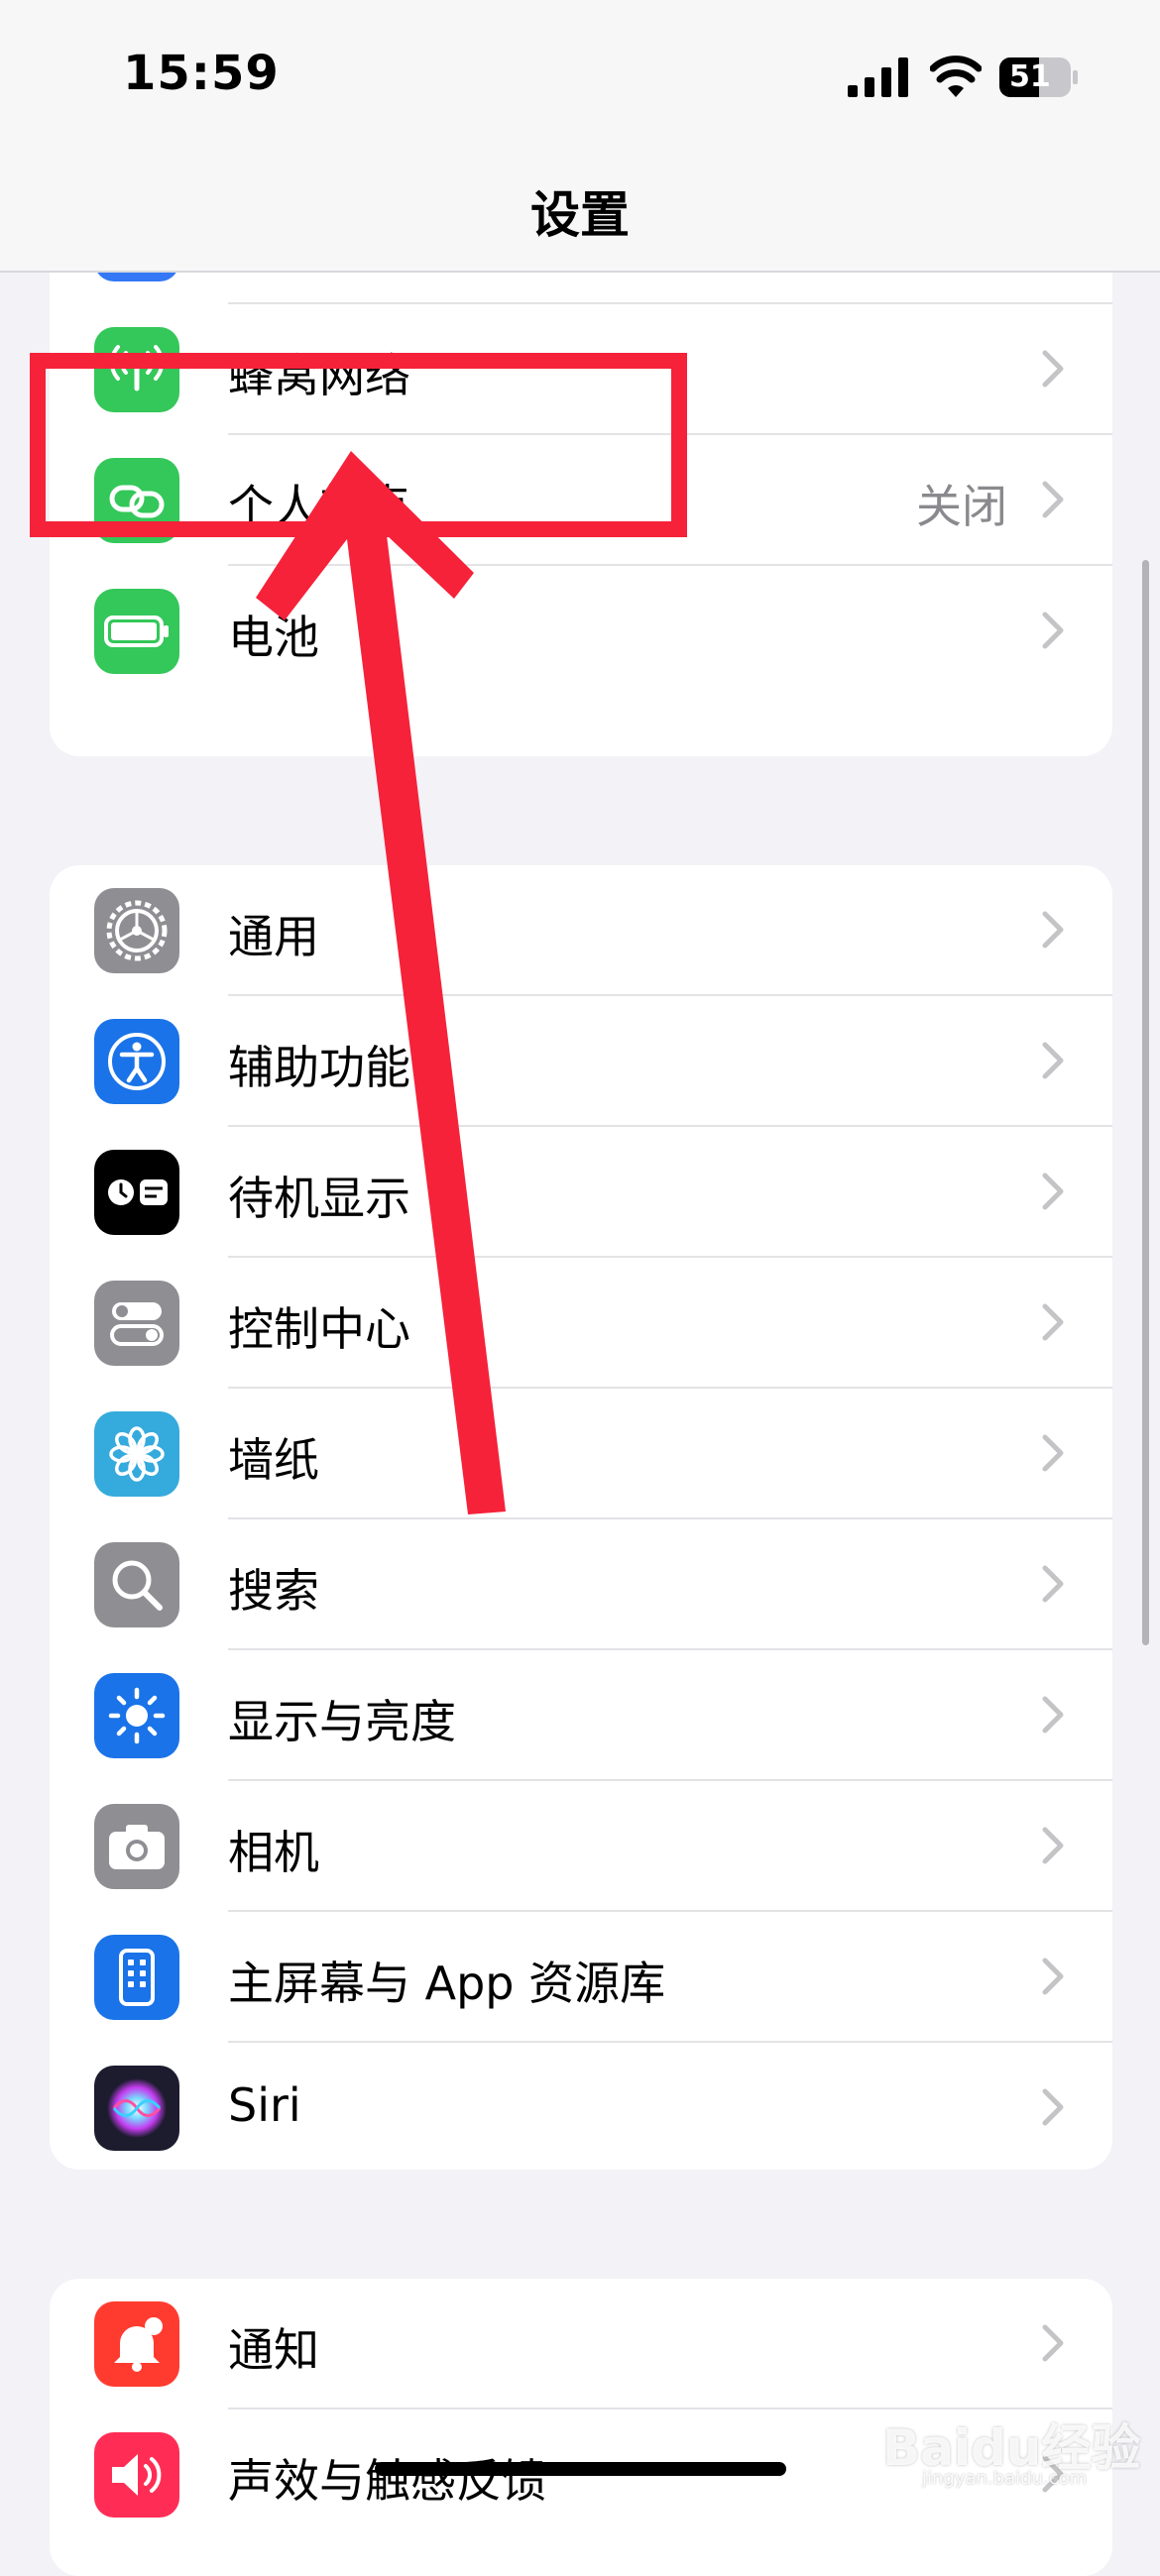  Describe the element at coordinates (201, 73) in the screenshot. I see `status-time: 15:59` at that location.